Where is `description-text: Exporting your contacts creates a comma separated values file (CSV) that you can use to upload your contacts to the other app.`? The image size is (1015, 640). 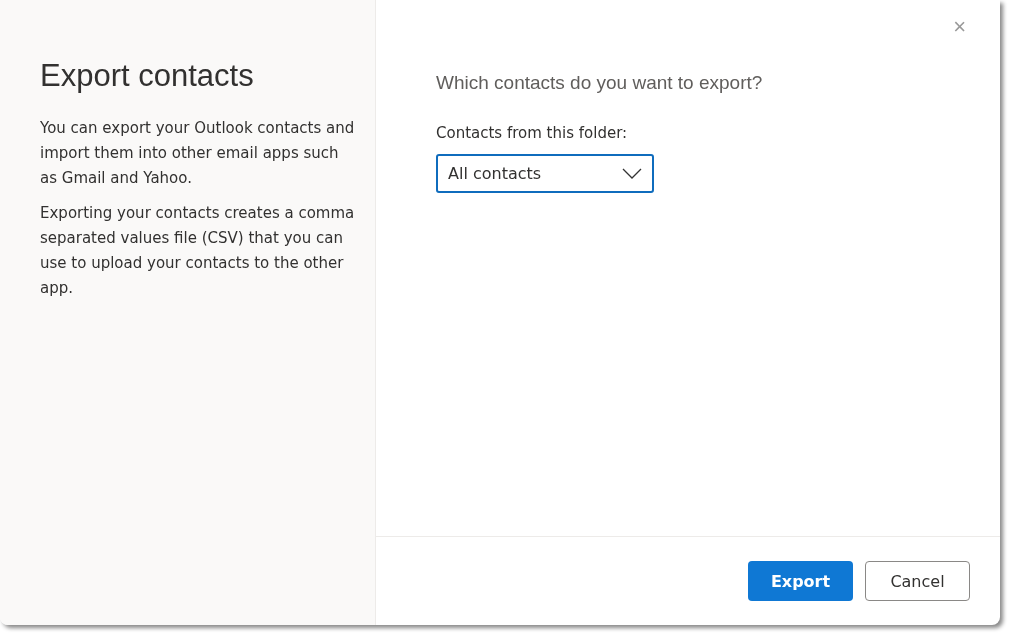 description-text: Exporting your contacts creates a comma separated values file (CSV) that you can use to upload your contacts to the other app. is located at coordinates (197, 251).